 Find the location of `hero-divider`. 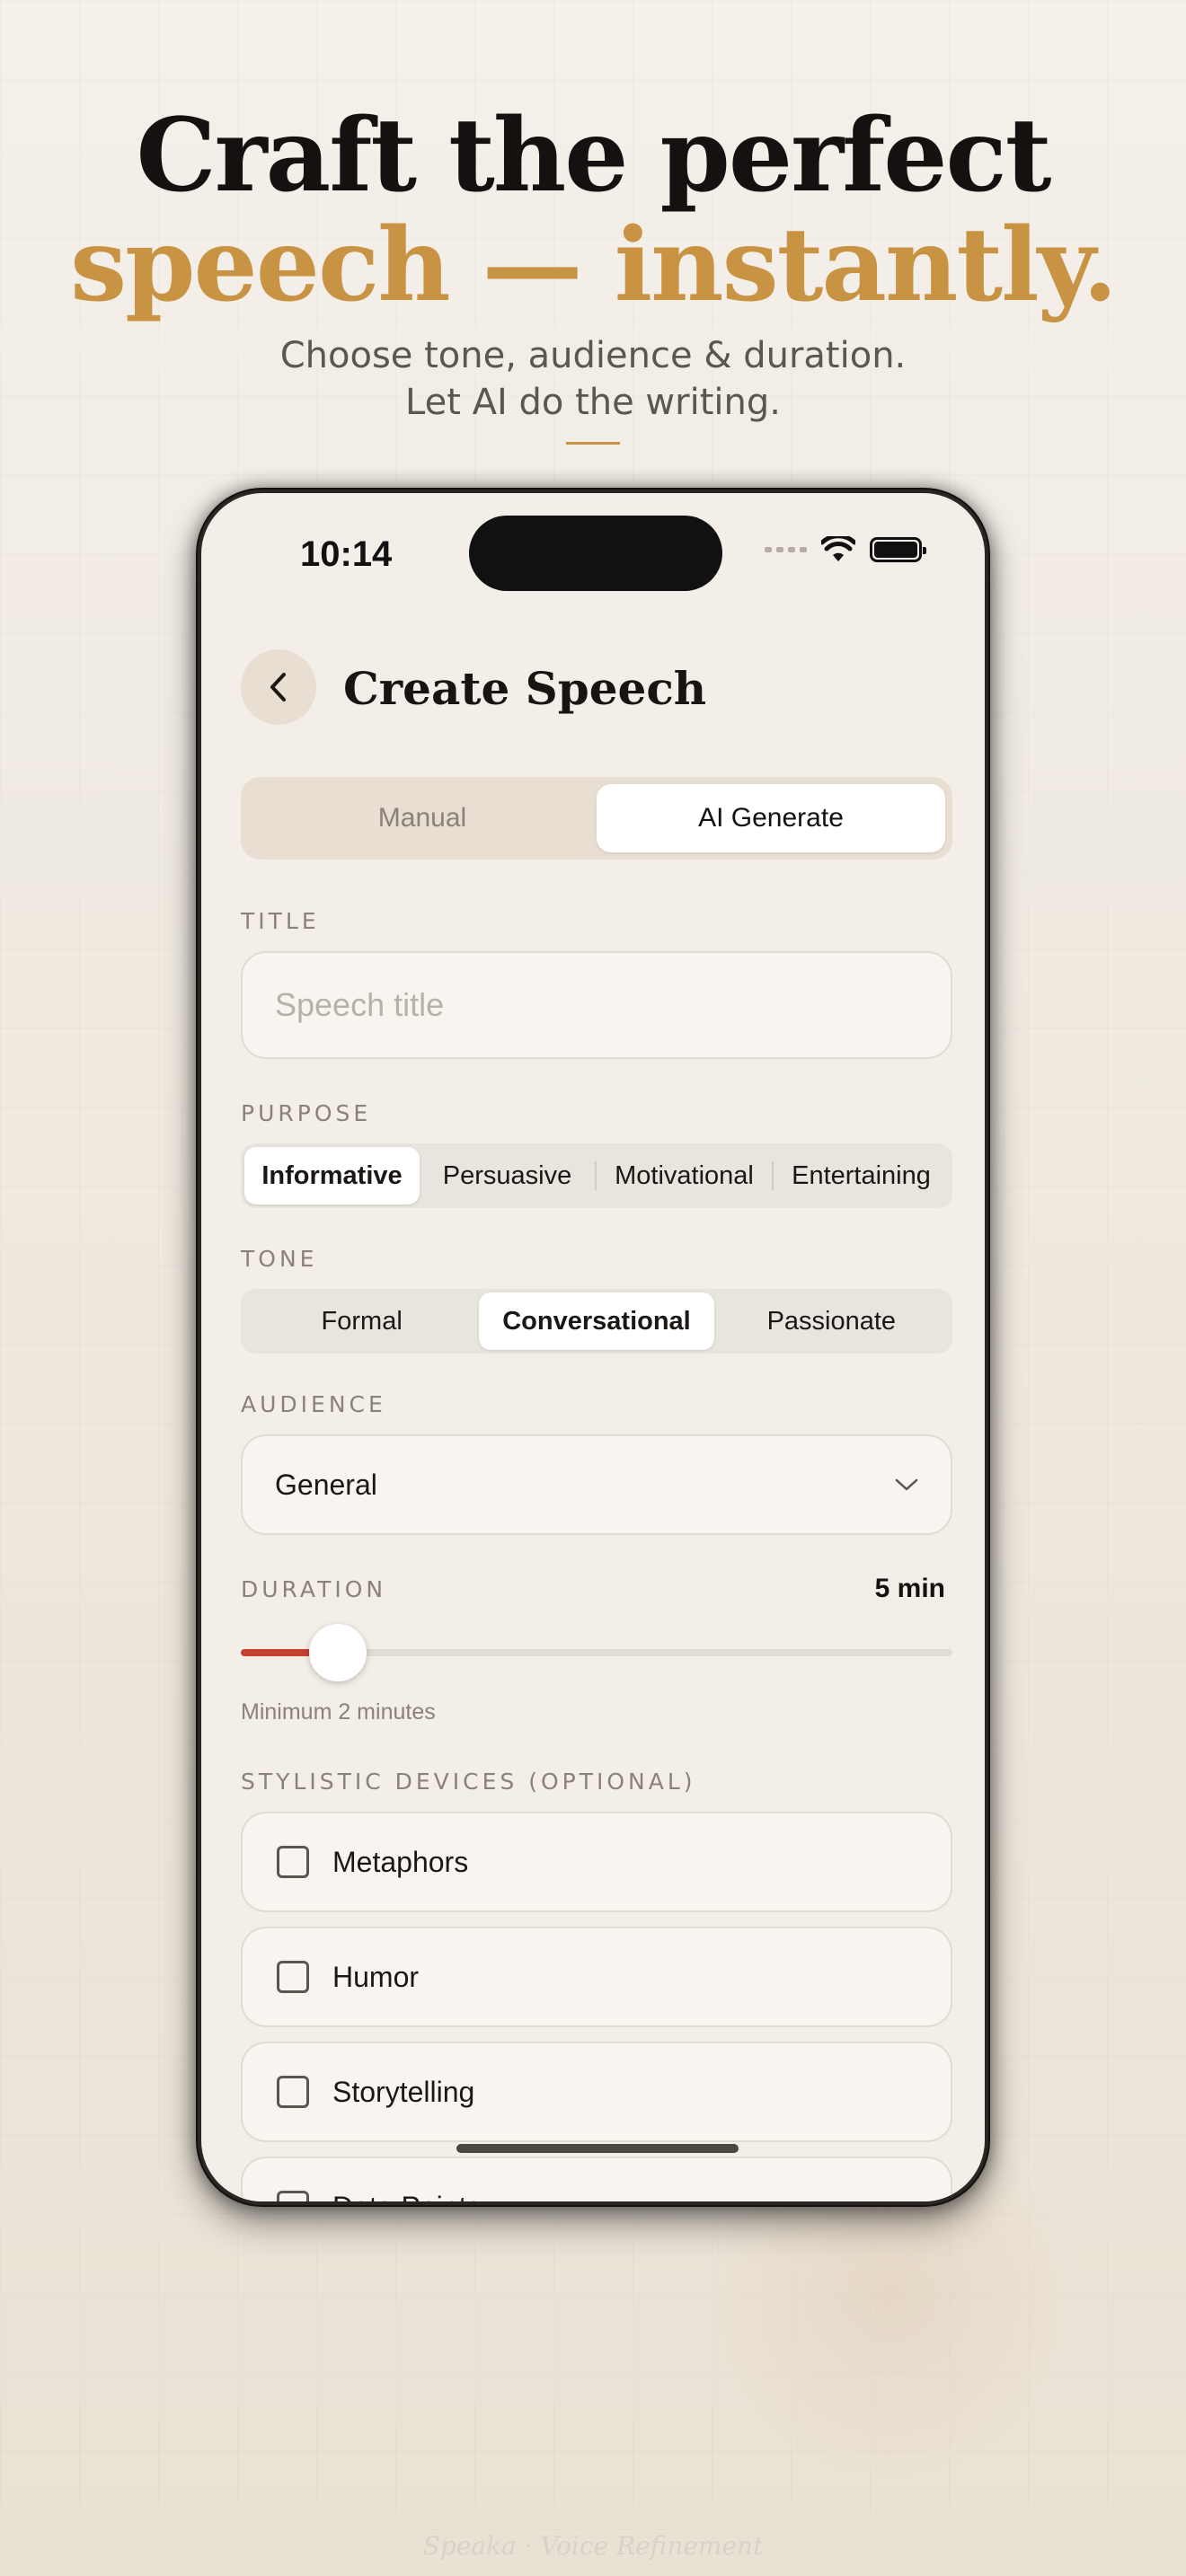

hero-divider is located at coordinates (593, 443).